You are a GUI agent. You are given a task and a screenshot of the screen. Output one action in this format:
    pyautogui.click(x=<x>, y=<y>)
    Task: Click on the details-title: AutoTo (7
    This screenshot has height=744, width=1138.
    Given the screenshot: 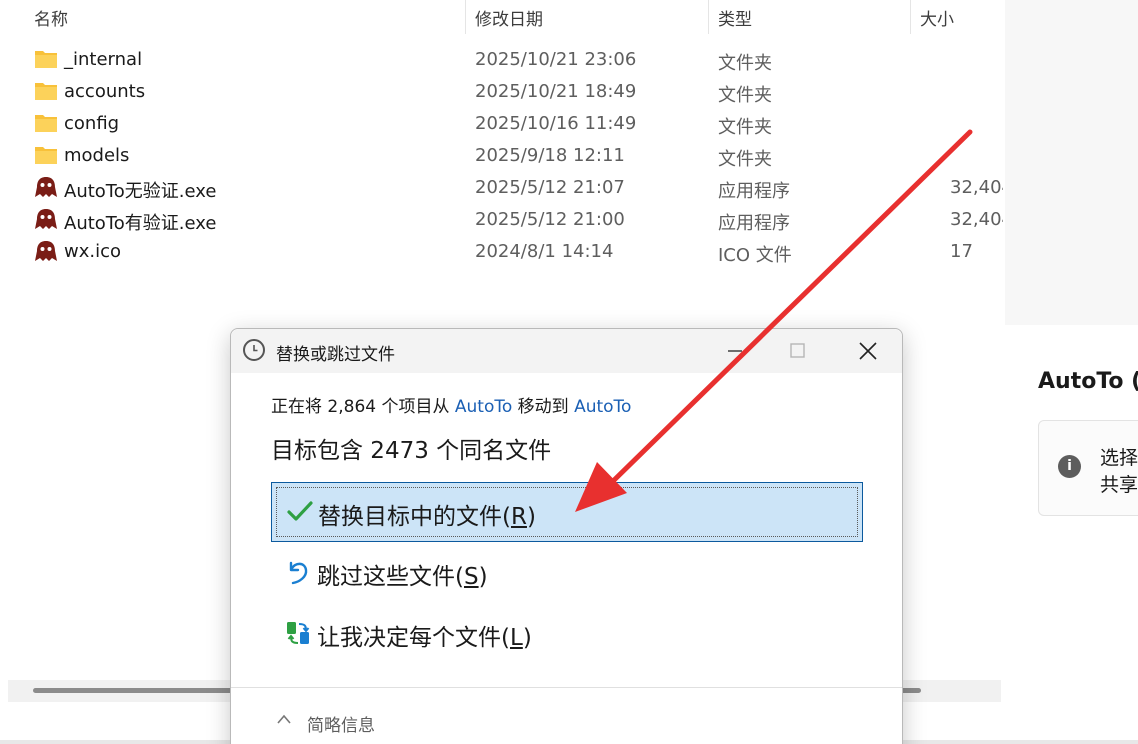 What is the action you would take?
    pyautogui.click(x=1088, y=381)
    